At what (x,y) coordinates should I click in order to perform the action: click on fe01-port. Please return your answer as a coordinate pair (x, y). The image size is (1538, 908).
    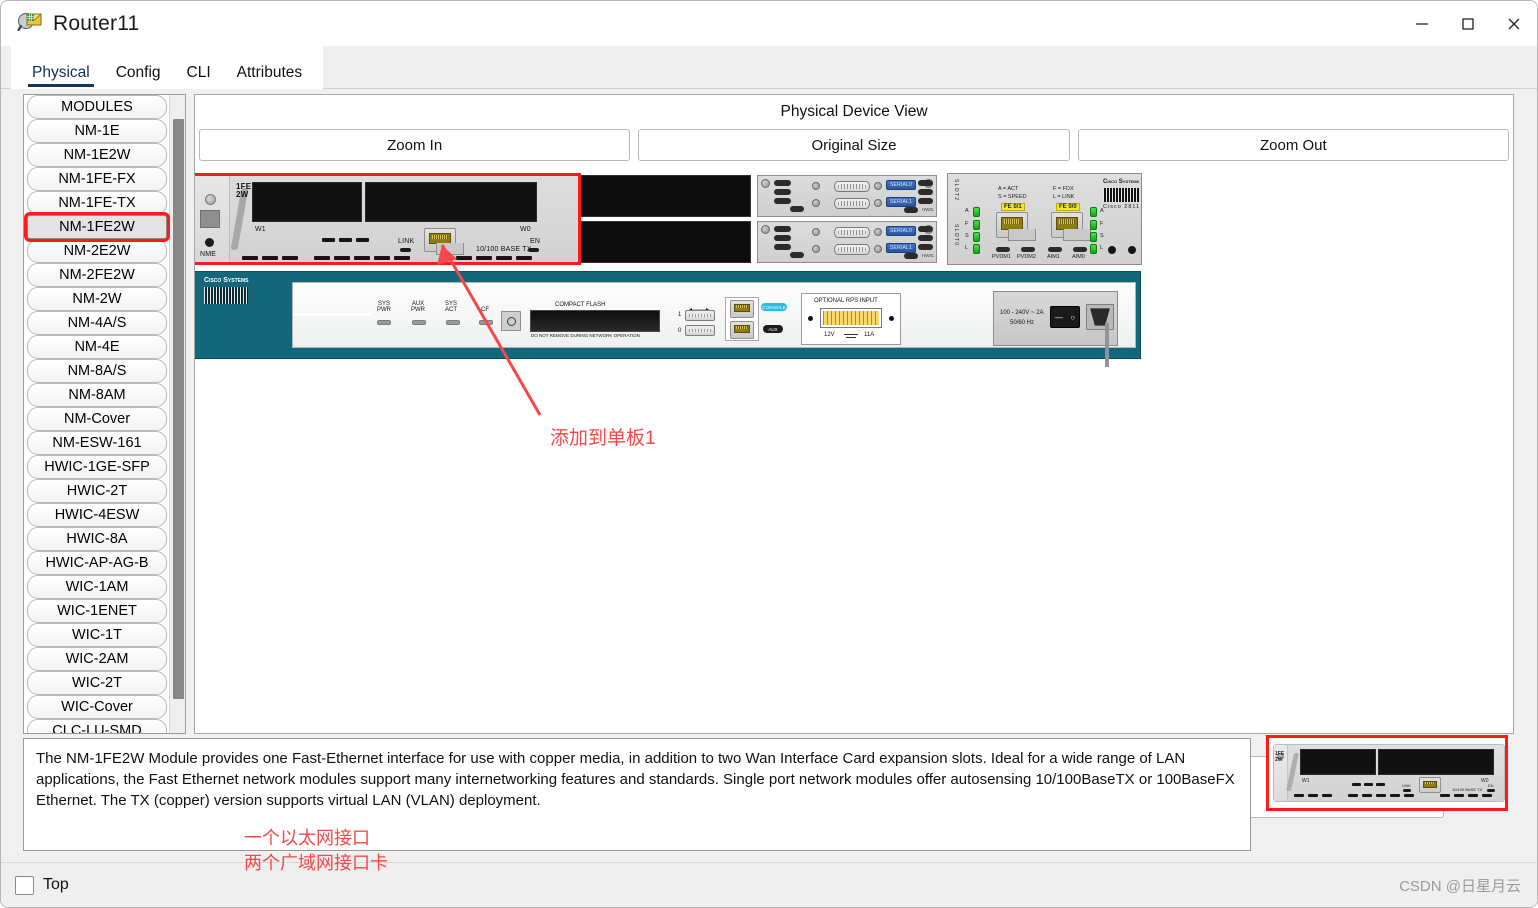
    Looking at the image, I should click on (1016, 226).